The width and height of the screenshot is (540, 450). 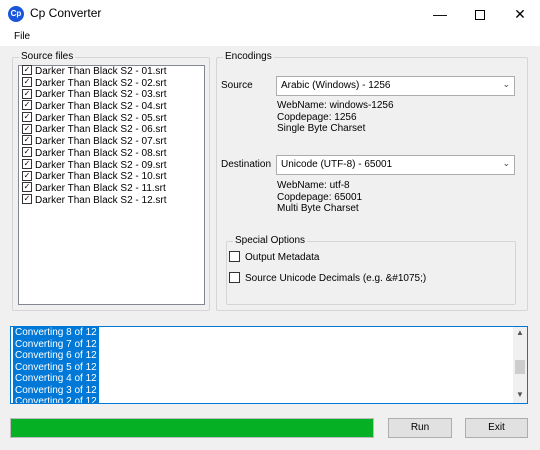 What do you see at coordinates (321, 128) in the screenshot?
I see `source-charset: Single Byte Charset` at bounding box center [321, 128].